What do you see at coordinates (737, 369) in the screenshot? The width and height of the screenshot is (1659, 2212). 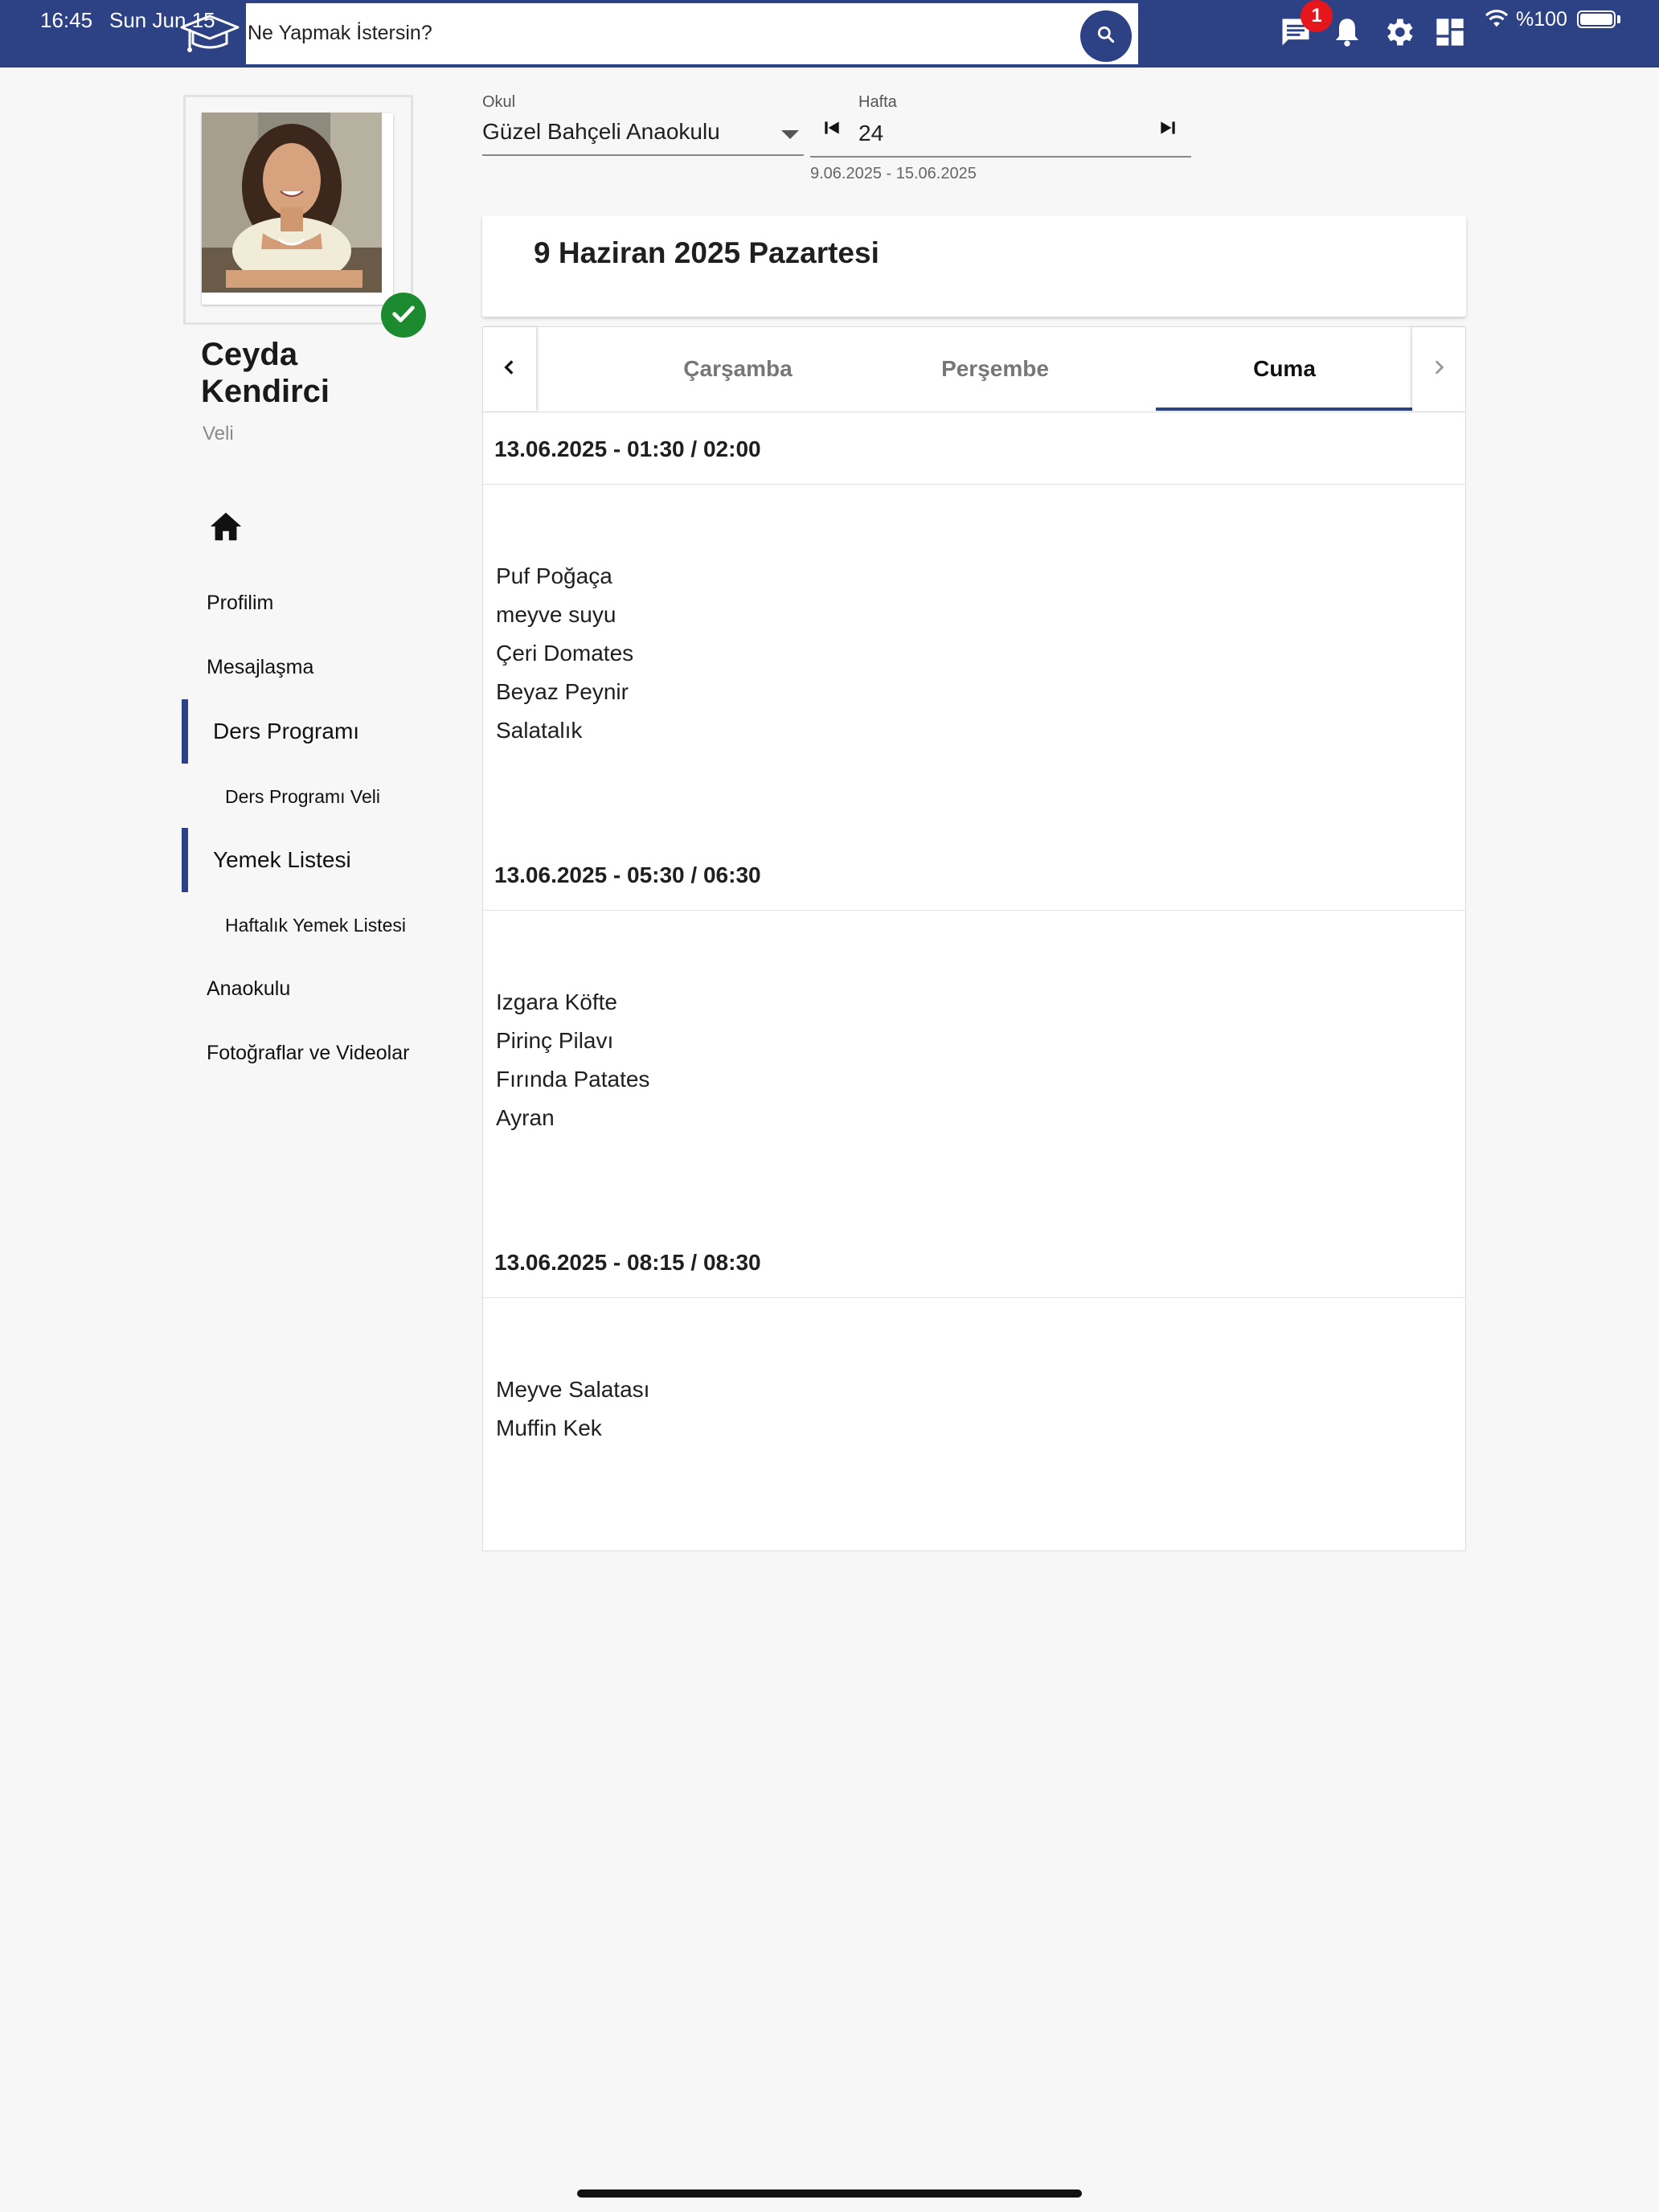 I see `tab-carsamba: Çarşamba` at bounding box center [737, 369].